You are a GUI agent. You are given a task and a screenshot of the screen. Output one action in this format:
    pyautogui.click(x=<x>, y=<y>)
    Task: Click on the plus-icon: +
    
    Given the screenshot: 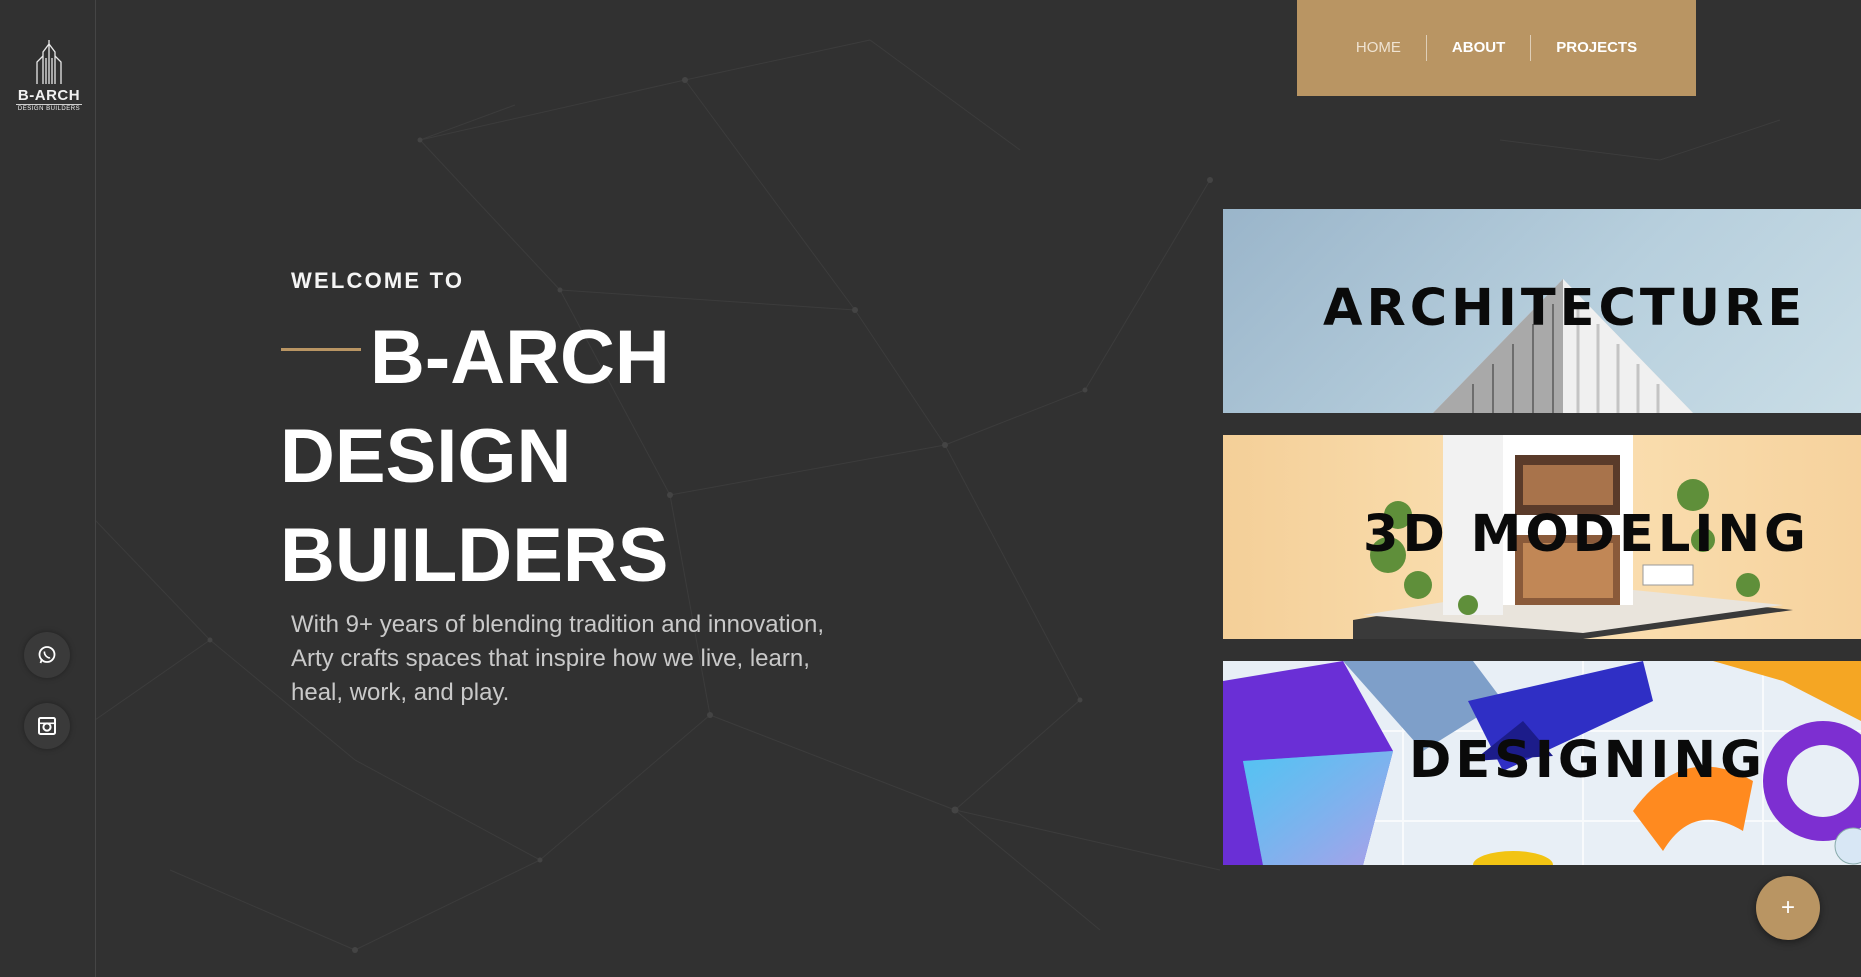 What is the action you would take?
    pyautogui.click(x=1787, y=907)
    